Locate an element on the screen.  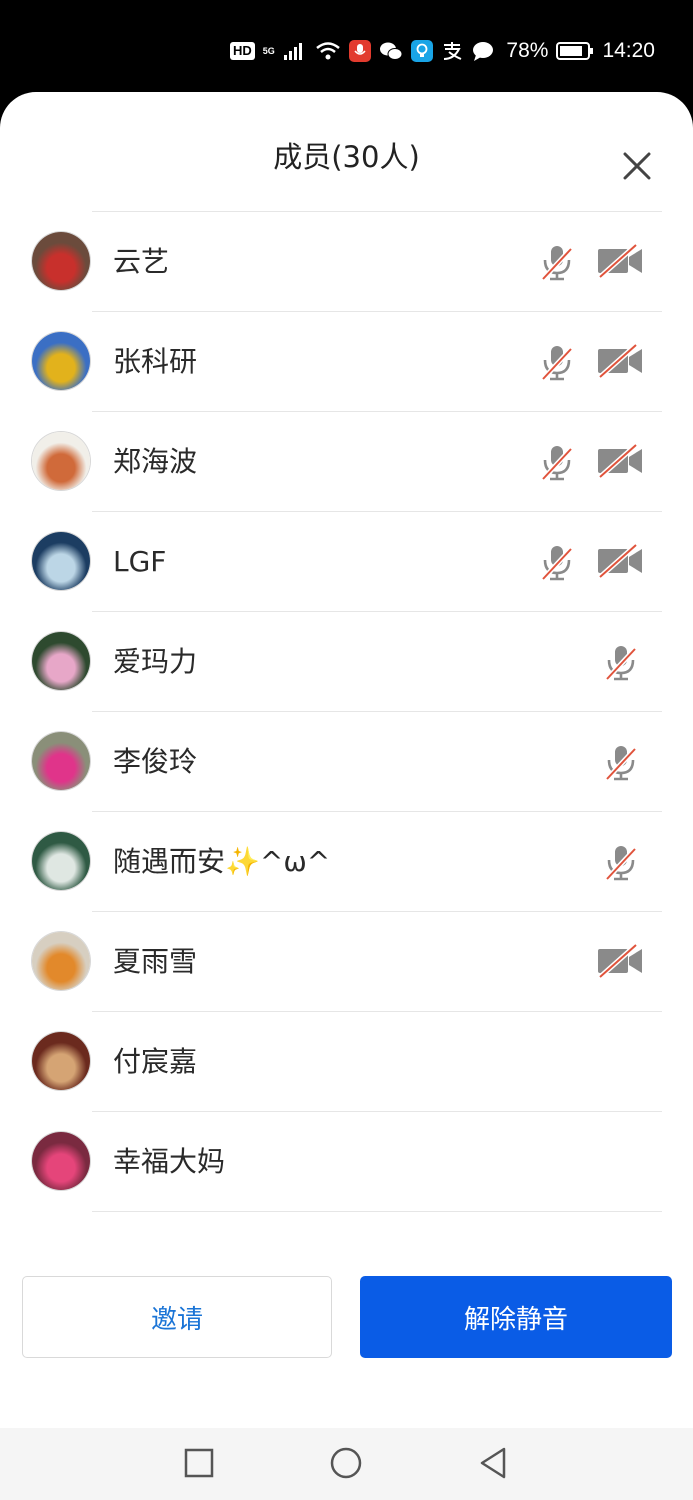
recorder-app-icon is located at coordinates (359, 51).